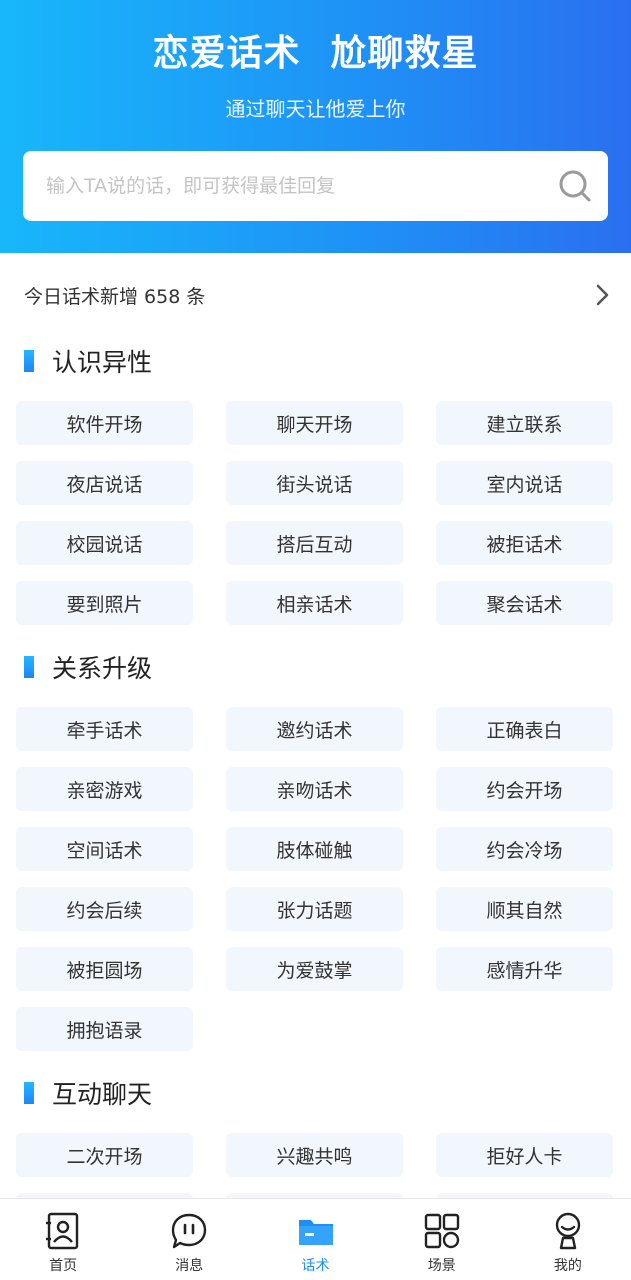 The width and height of the screenshot is (631, 1280). I want to click on chip-item: 建立联系, so click(524, 423).